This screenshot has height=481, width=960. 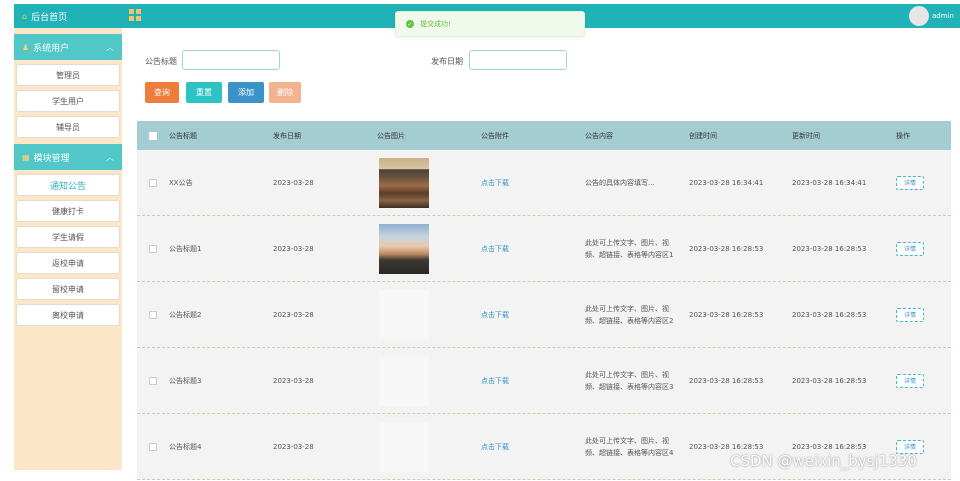 I want to click on cell-content-line: 频、超链接、表格等内容区1, so click(x=629, y=254).